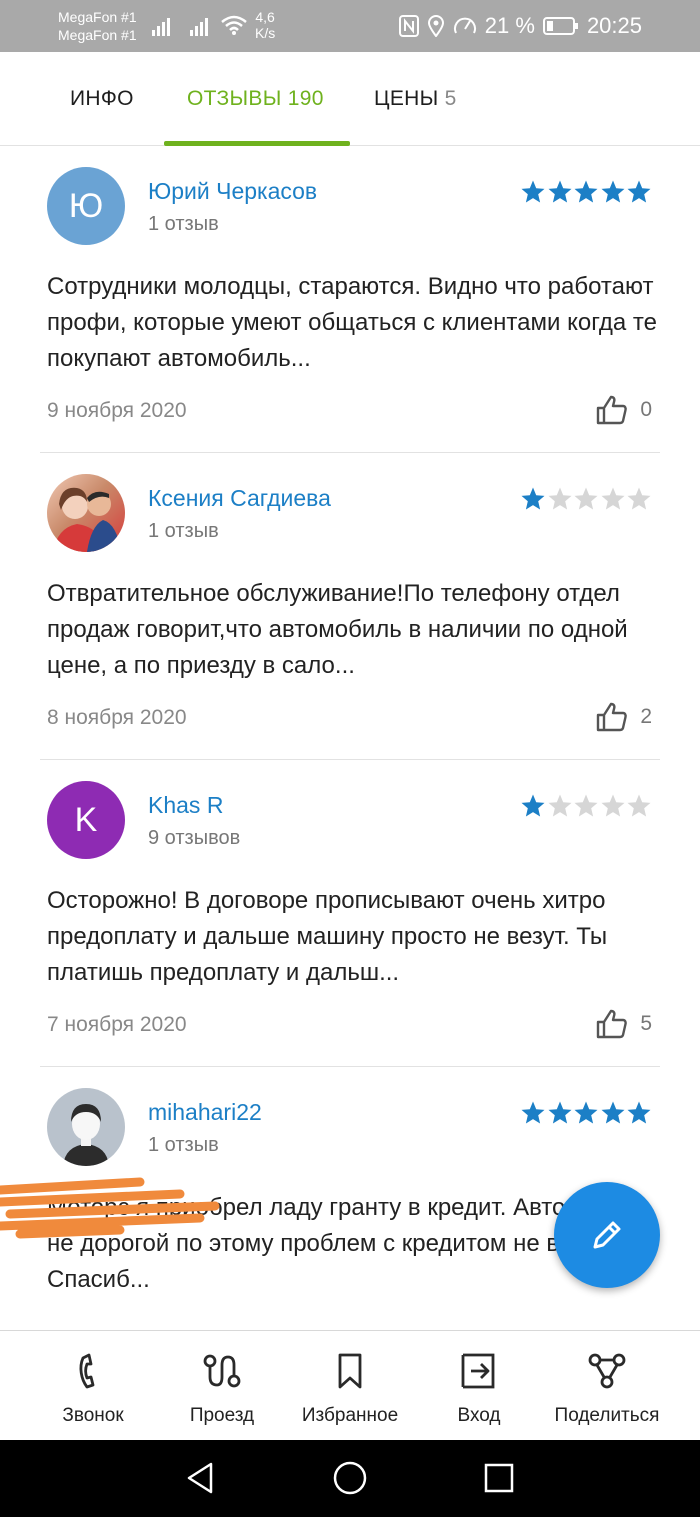 This screenshot has height=1517, width=700. Describe the element at coordinates (465, 26) in the screenshot. I see `speedometer-icon` at that location.